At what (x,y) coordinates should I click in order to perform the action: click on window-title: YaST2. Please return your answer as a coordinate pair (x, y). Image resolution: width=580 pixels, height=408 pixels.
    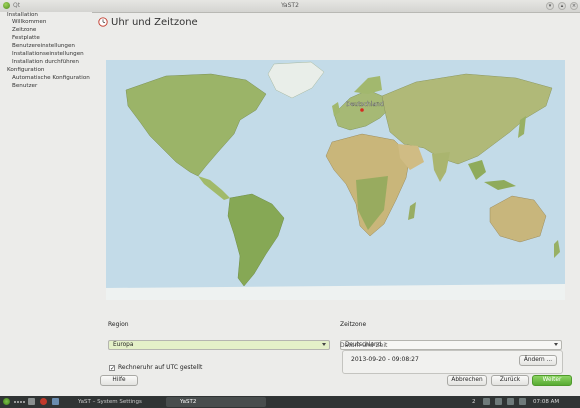
    Looking at the image, I should click on (290, 5).